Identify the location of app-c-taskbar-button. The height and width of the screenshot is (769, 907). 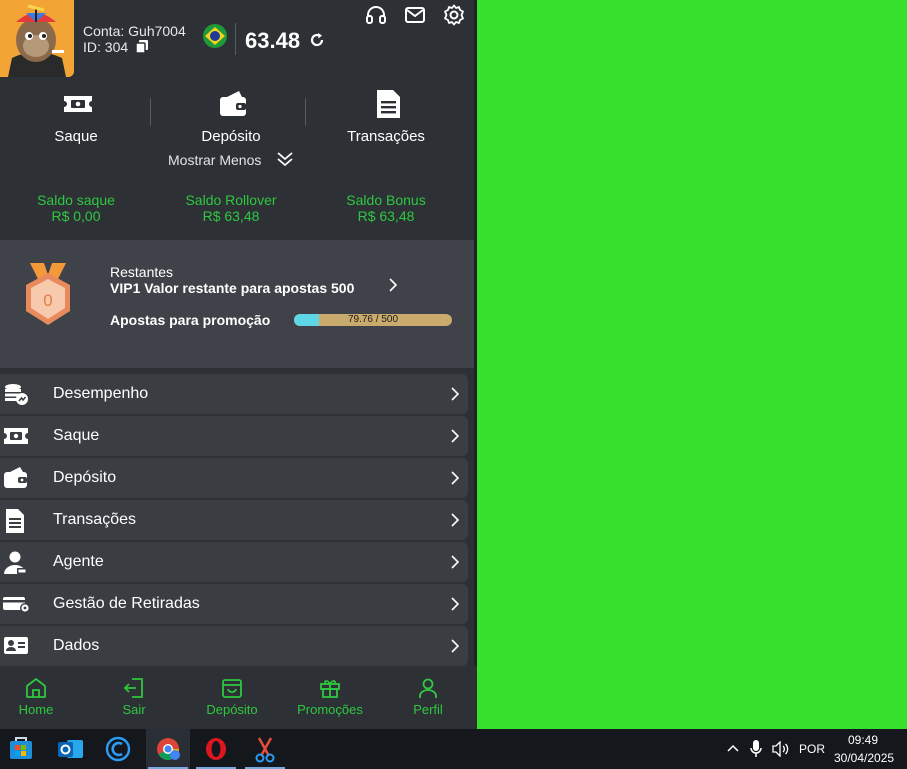
(118, 749).